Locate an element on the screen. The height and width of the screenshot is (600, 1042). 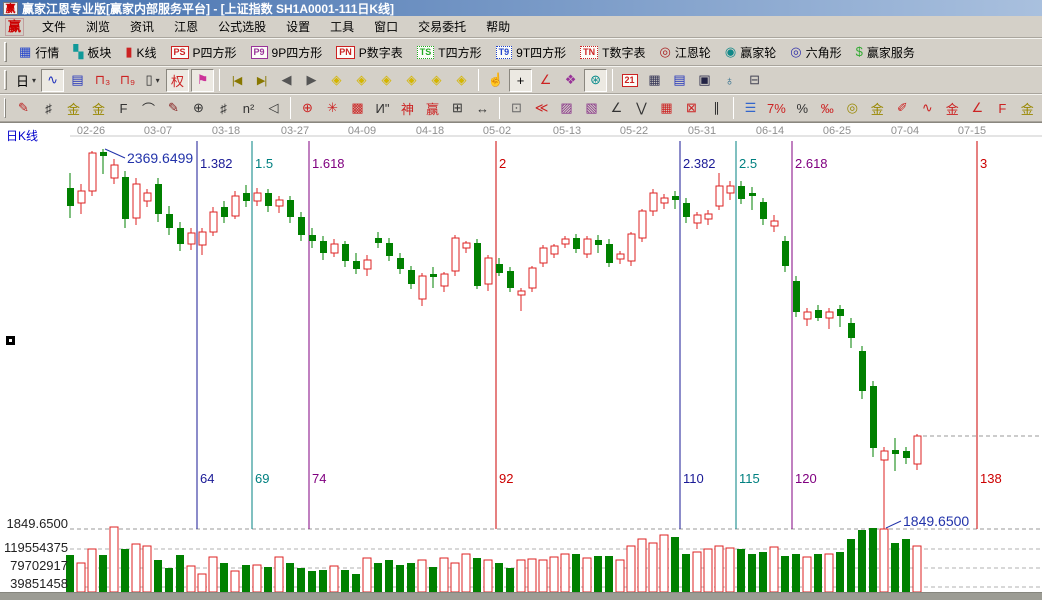
selection-handle is located at coordinates (10, 340).